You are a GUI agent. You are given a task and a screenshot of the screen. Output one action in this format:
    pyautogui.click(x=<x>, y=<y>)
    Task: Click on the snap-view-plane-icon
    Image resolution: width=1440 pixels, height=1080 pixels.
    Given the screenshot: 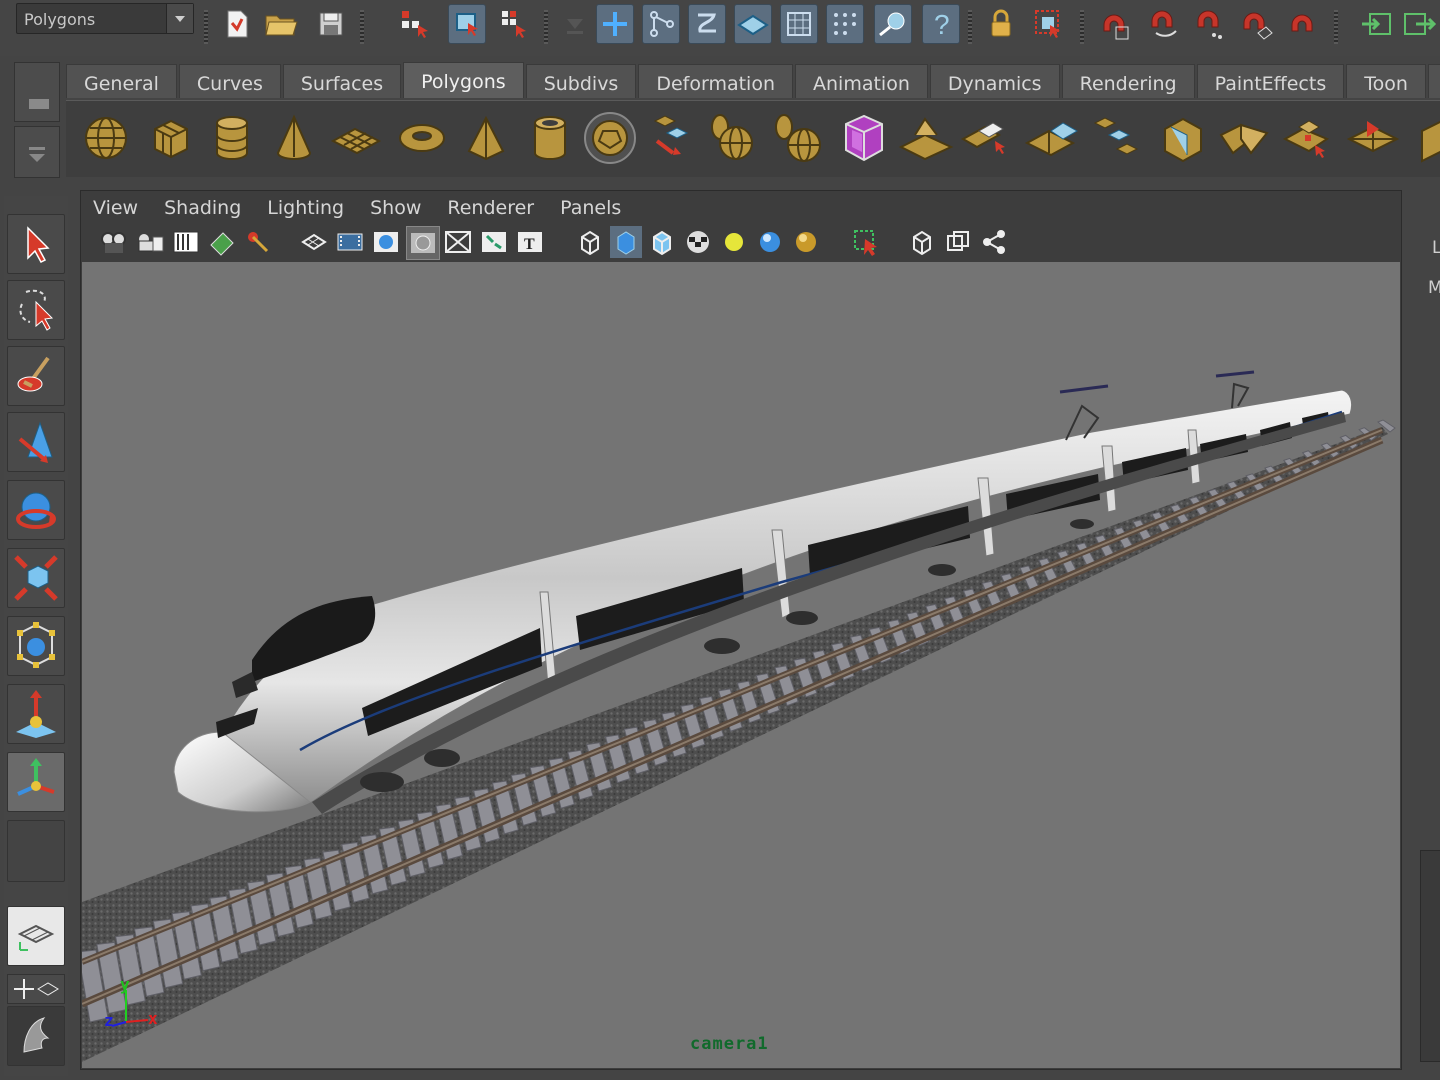 What is the action you would take?
    pyautogui.click(x=753, y=24)
    